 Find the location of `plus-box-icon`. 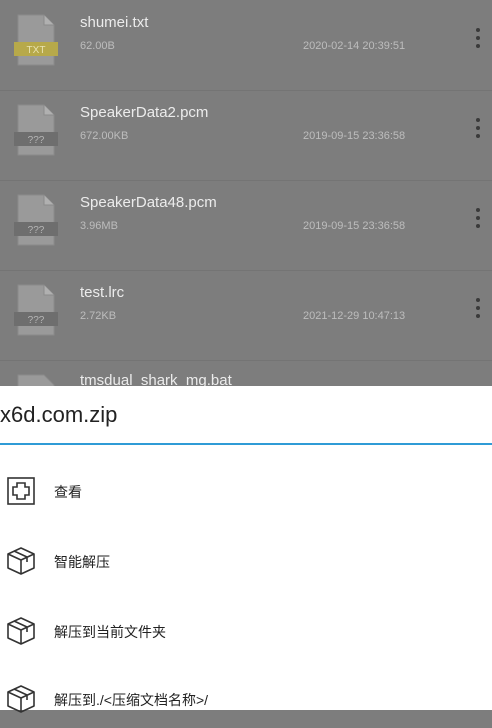

plus-box-icon is located at coordinates (21, 491).